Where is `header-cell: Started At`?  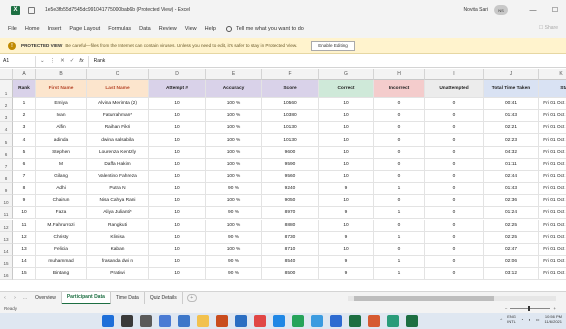
header-cell: Started At is located at coordinates (552, 89).